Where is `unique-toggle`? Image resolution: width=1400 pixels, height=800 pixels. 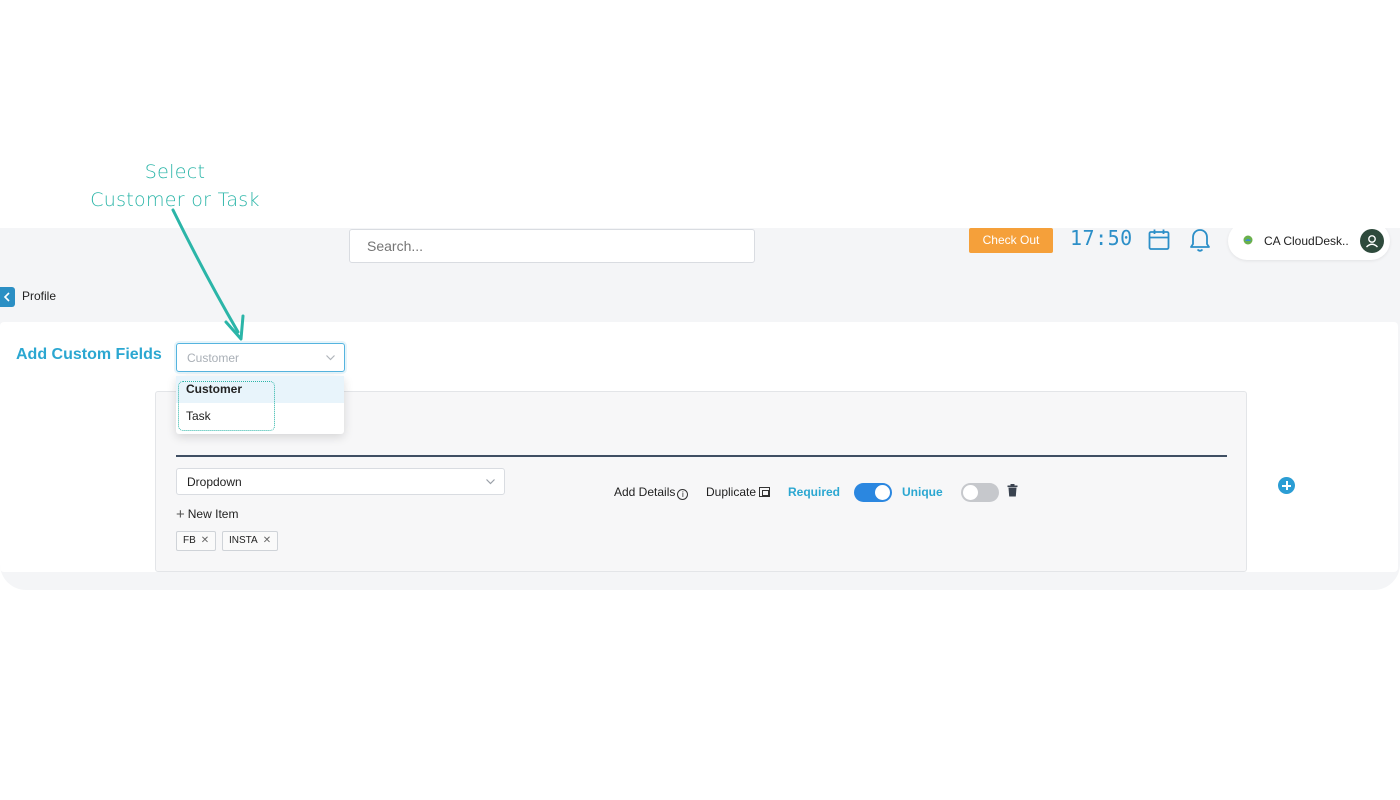
unique-toggle is located at coordinates (980, 492).